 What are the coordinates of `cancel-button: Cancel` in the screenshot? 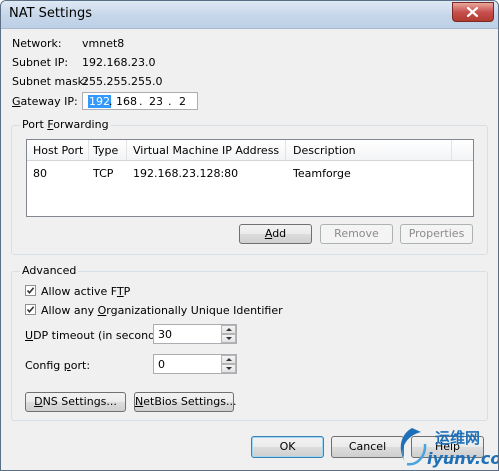 It's located at (367, 447).